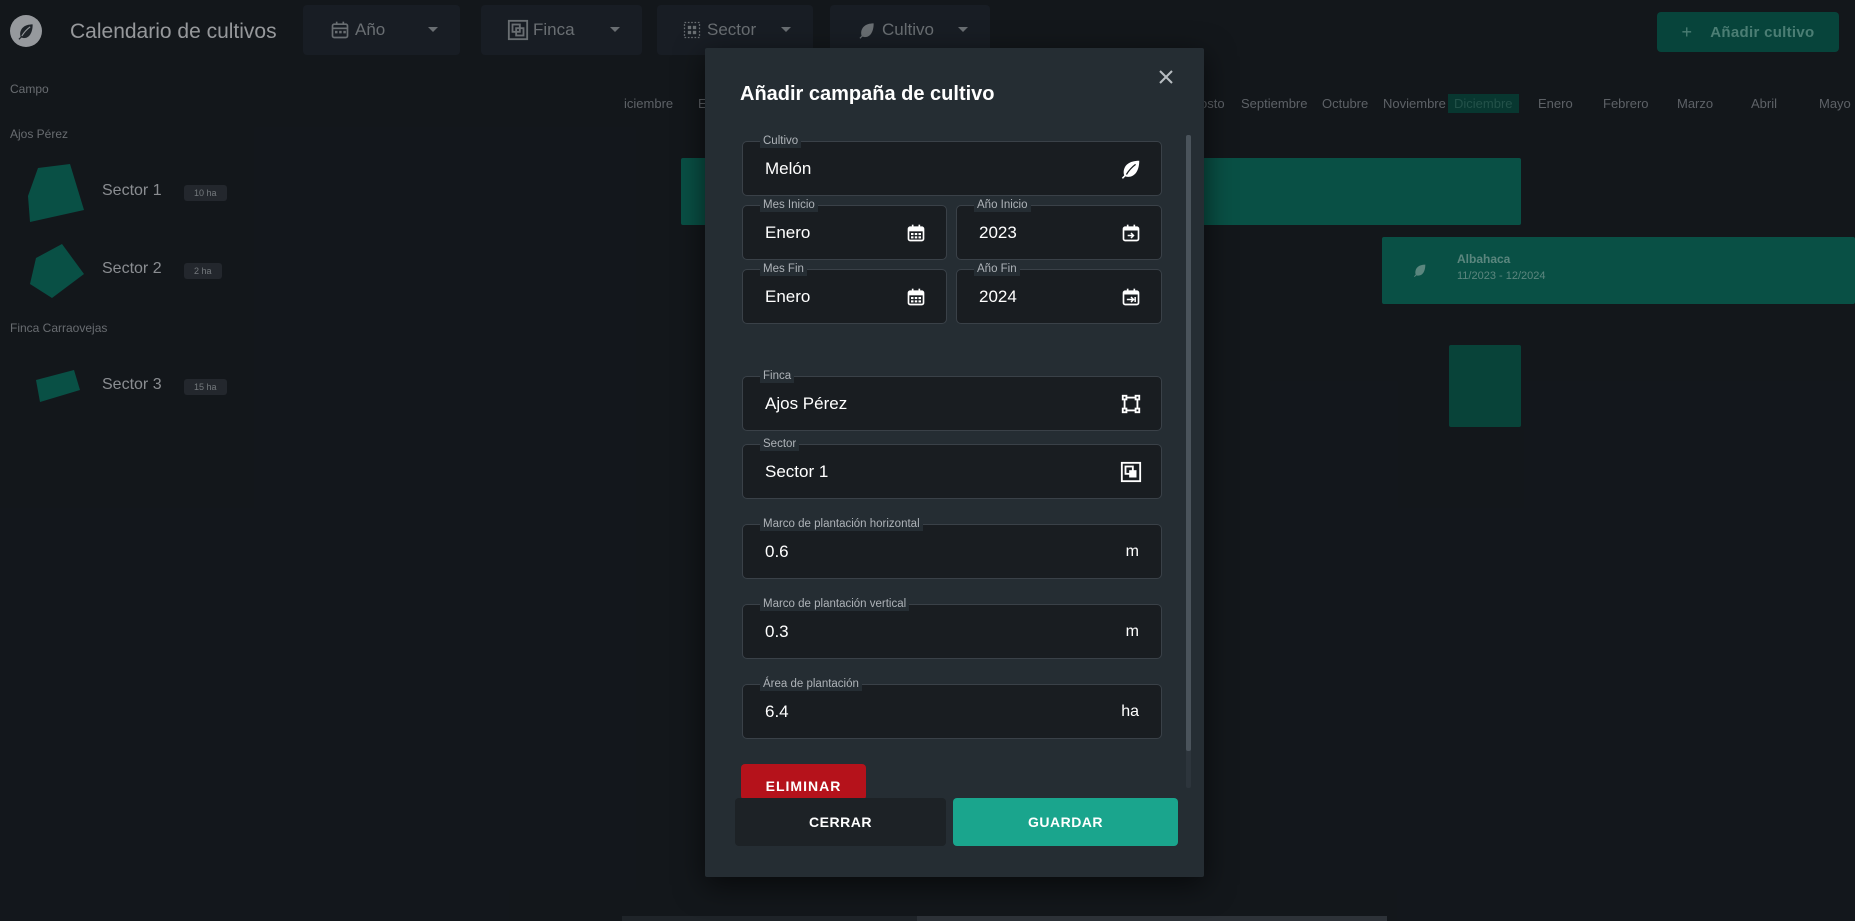  Describe the element at coordinates (1131, 169) in the screenshot. I see `leaf-icon` at that location.